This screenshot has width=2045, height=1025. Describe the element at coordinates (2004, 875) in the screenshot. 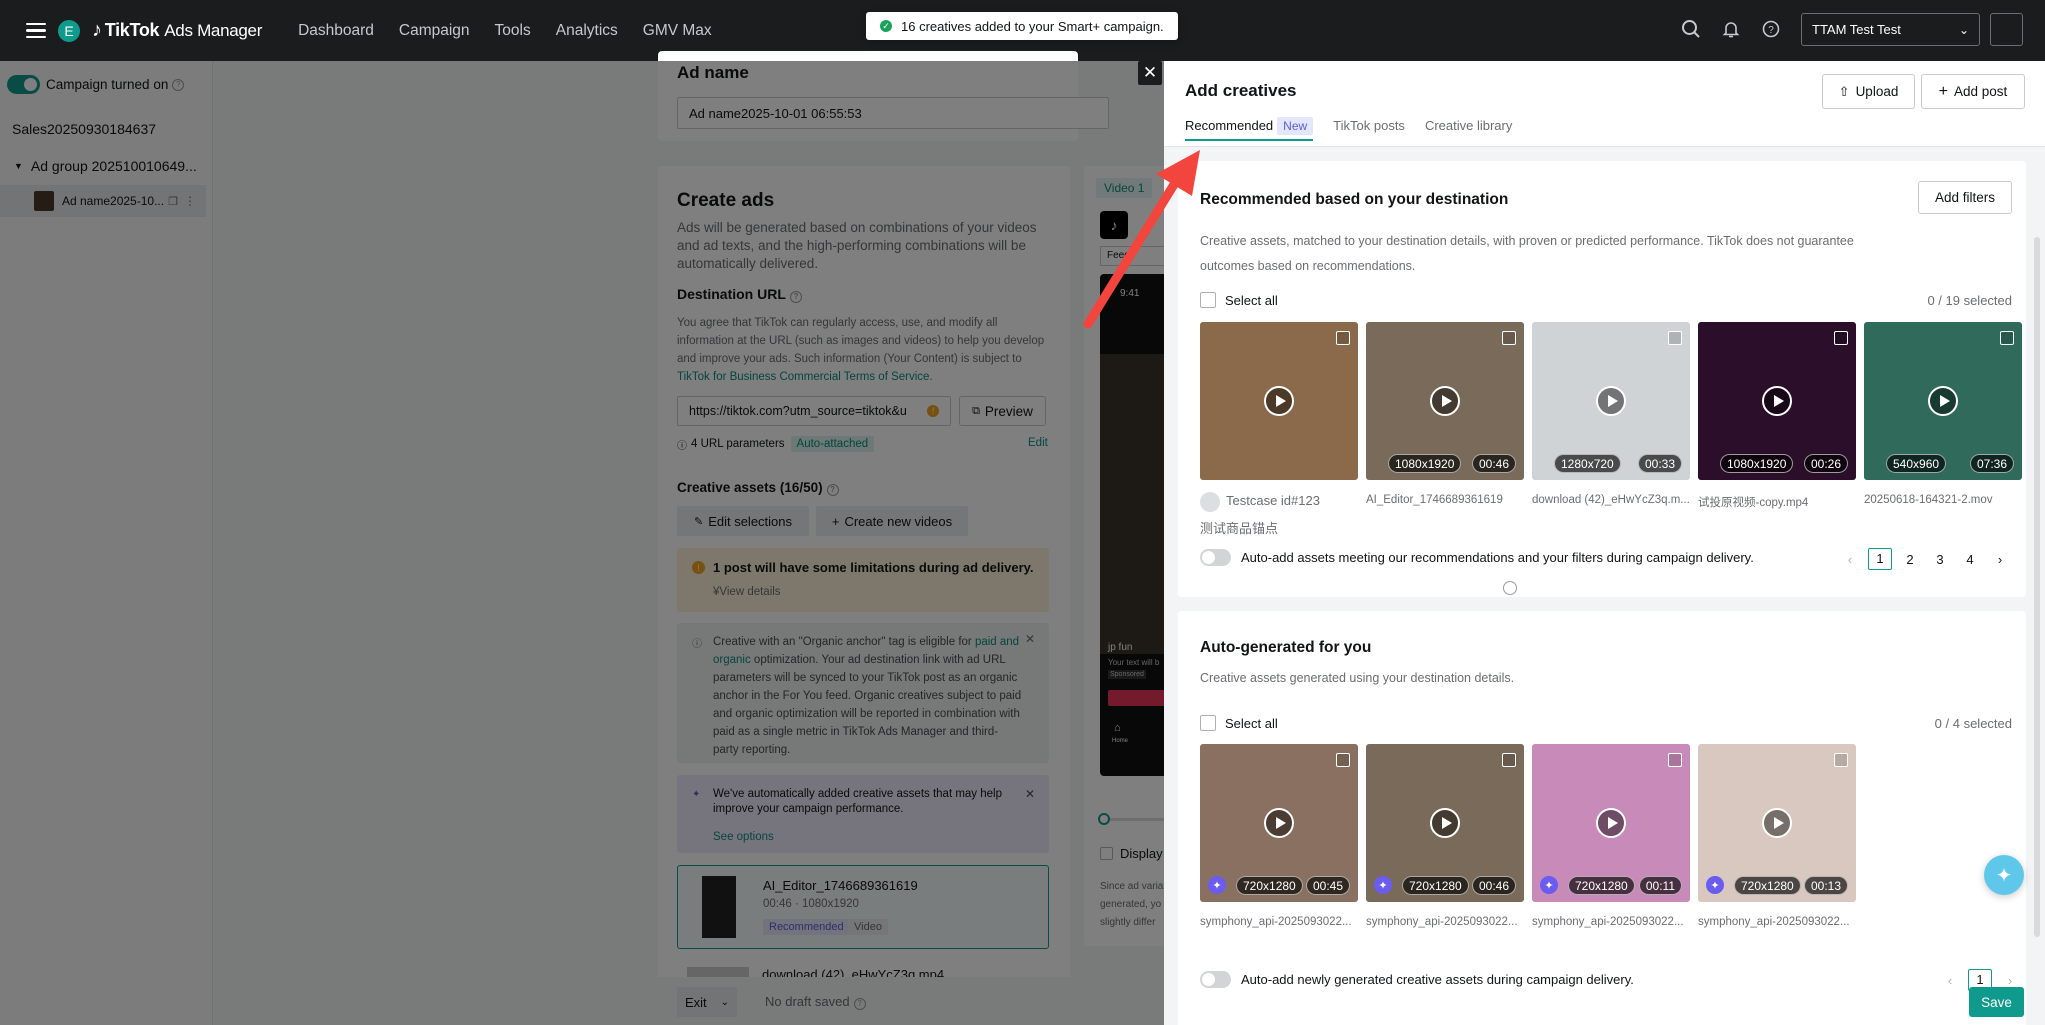

I see `assistant-fab: ✦` at that location.